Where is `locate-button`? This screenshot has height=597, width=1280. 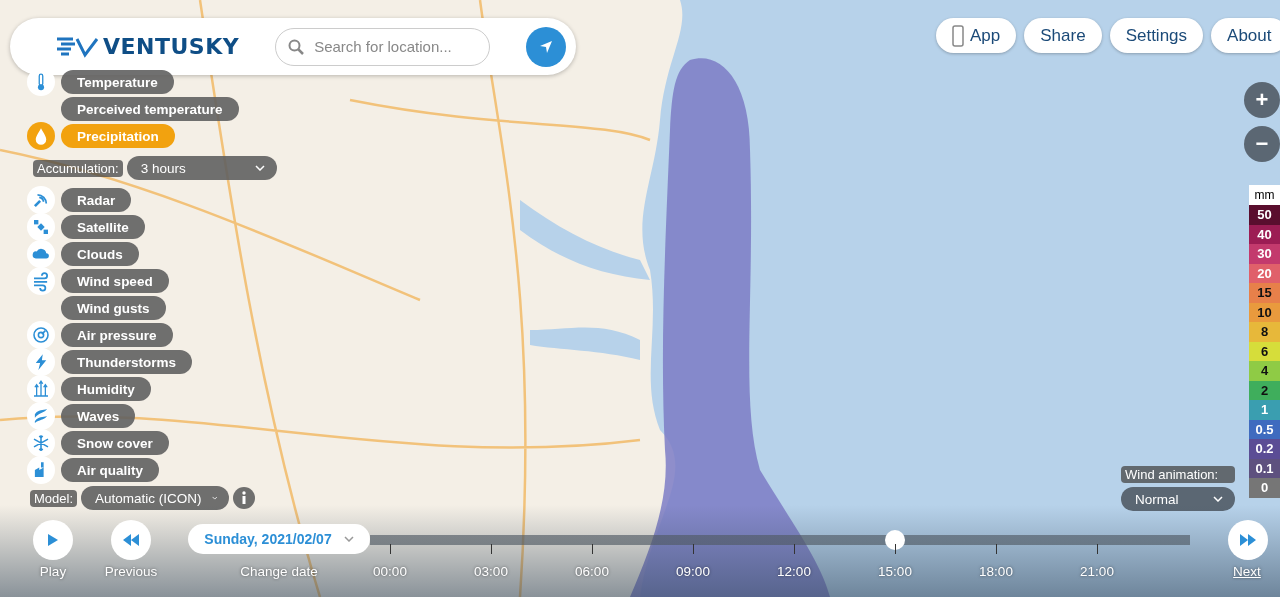 locate-button is located at coordinates (546, 46).